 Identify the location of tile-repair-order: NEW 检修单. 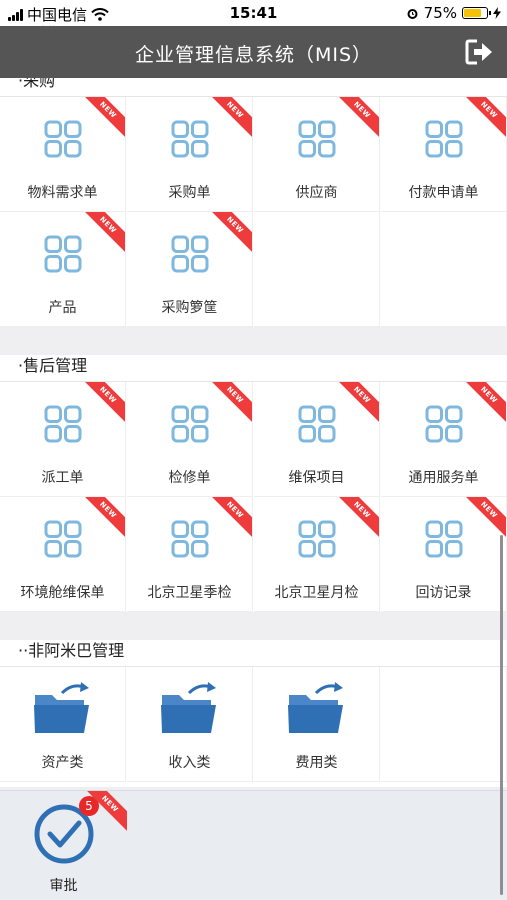
(190, 439).